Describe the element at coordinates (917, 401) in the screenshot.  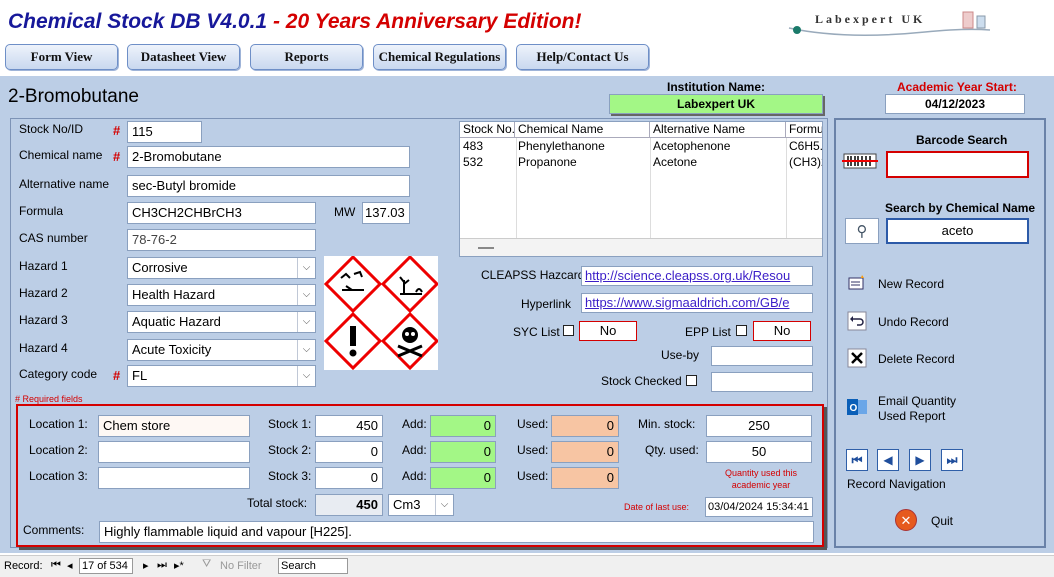
I see `email-report-line1: Email Quantity` at that location.